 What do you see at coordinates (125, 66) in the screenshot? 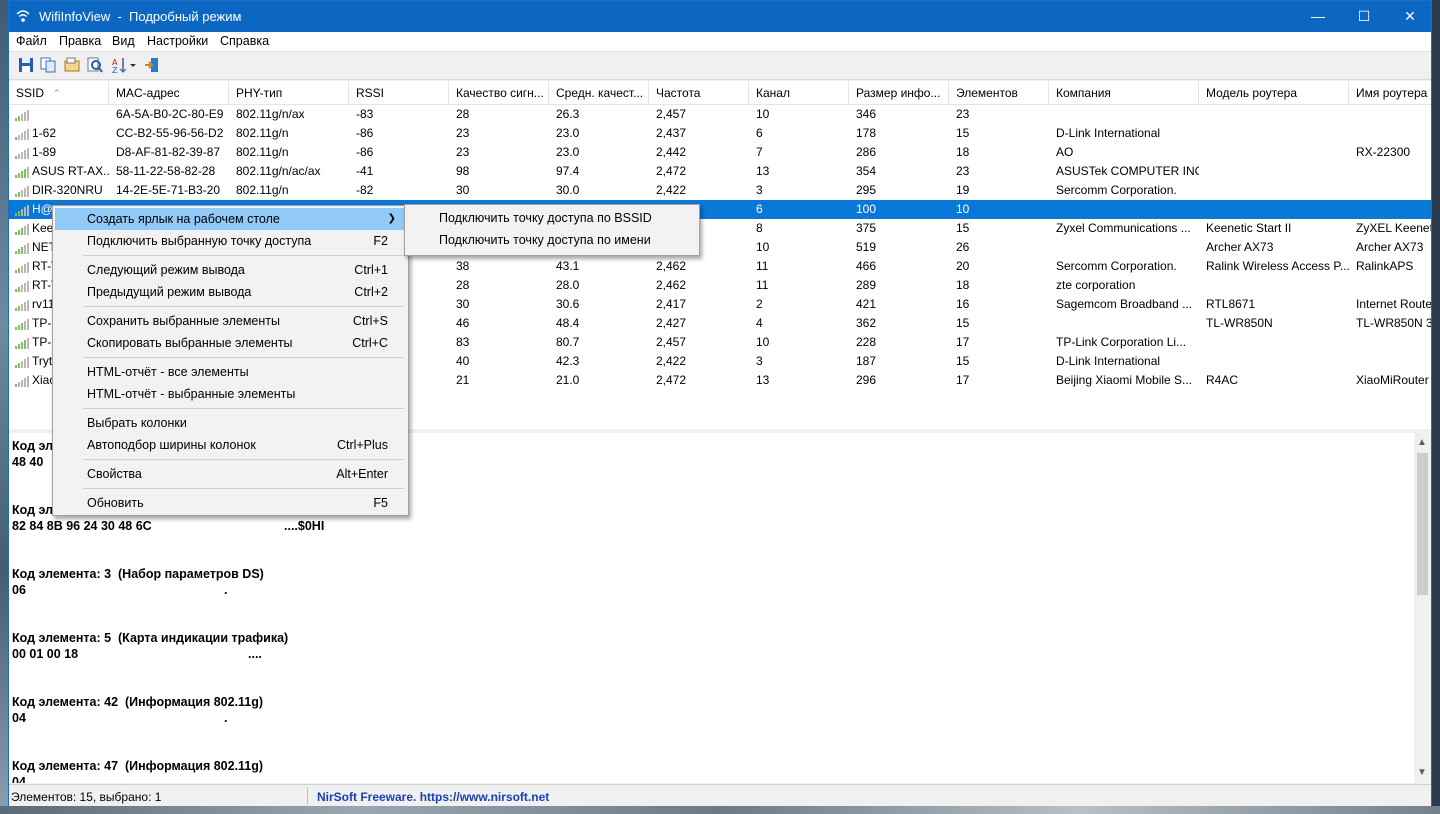
I see `sort-icon: AZ` at bounding box center [125, 66].